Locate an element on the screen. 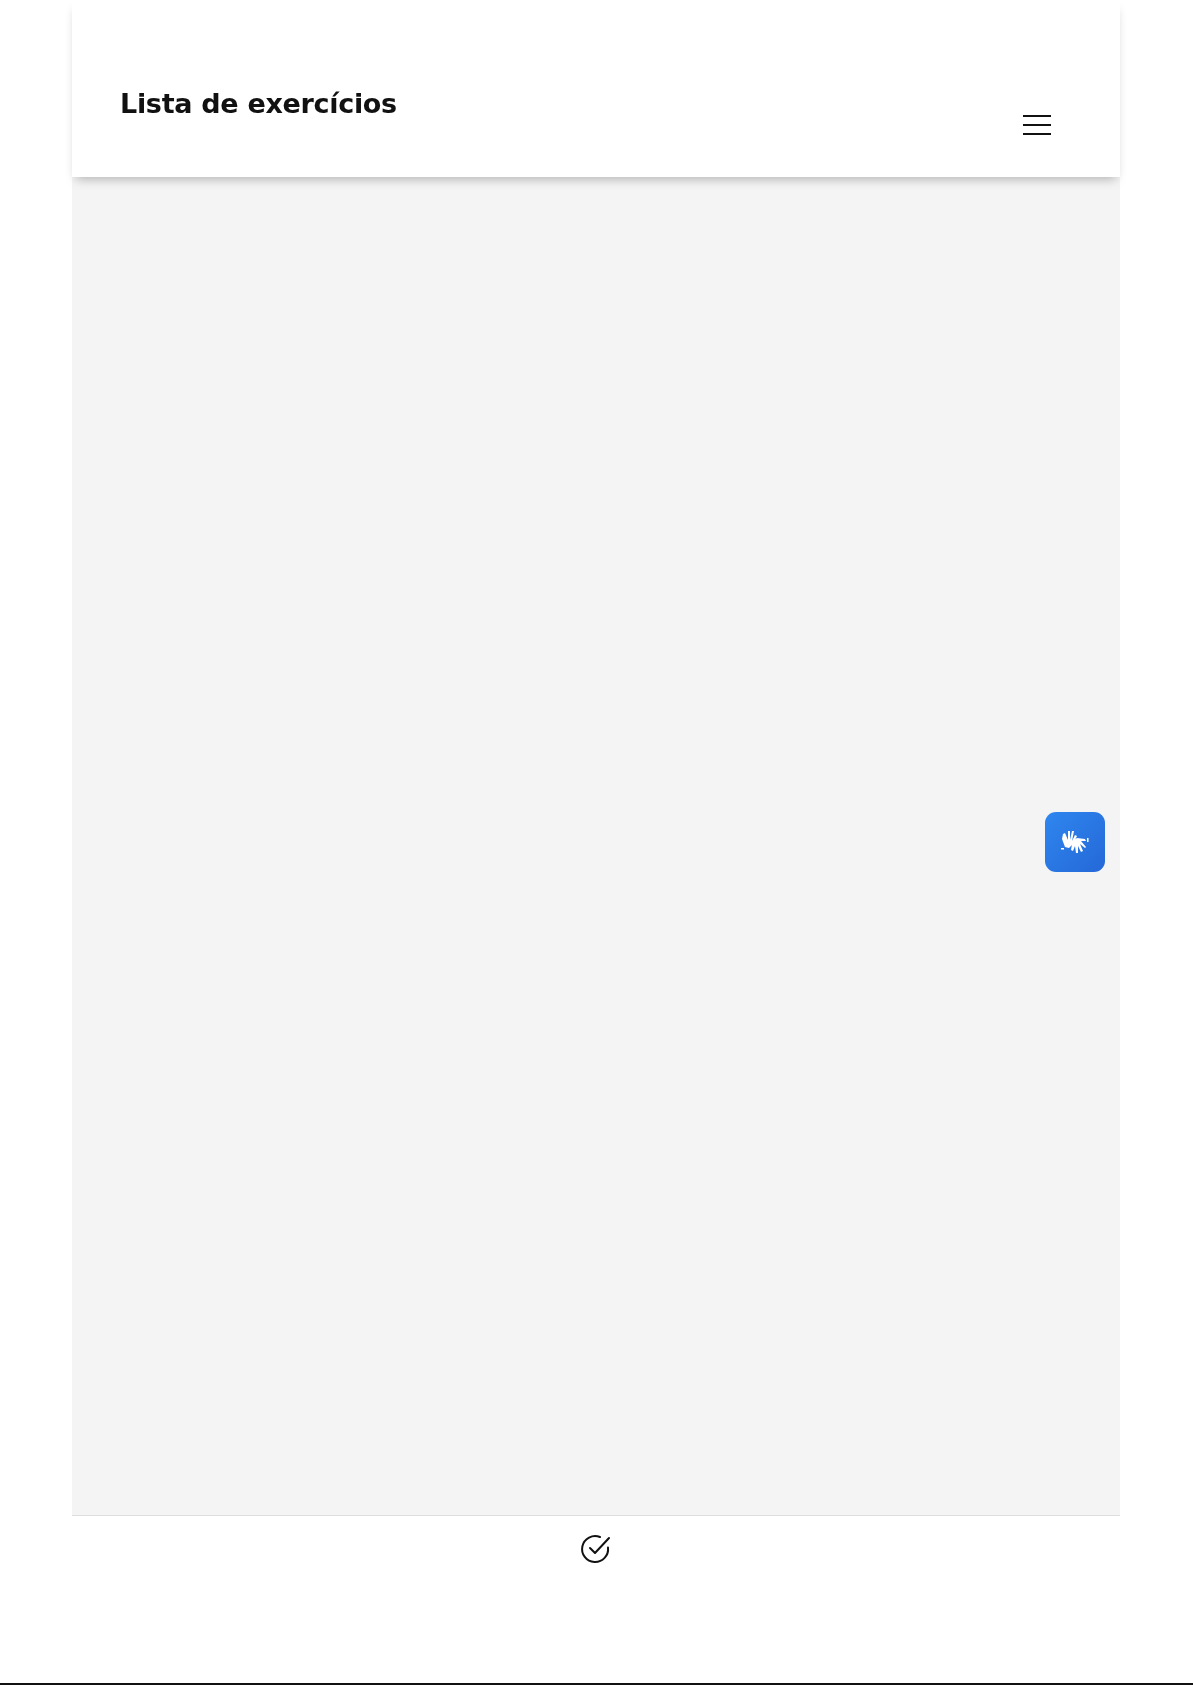 This screenshot has width=1193, height=1685. page-title: Lista de exercícios is located at coordinates (258, 103).